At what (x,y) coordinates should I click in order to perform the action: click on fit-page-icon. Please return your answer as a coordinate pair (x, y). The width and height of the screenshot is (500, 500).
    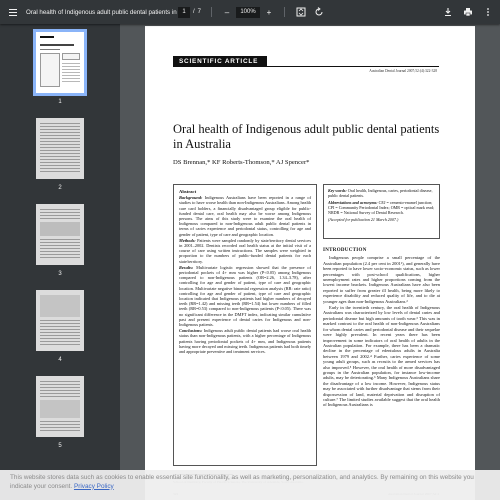
    Looking at the image, I should click on (301, 12).